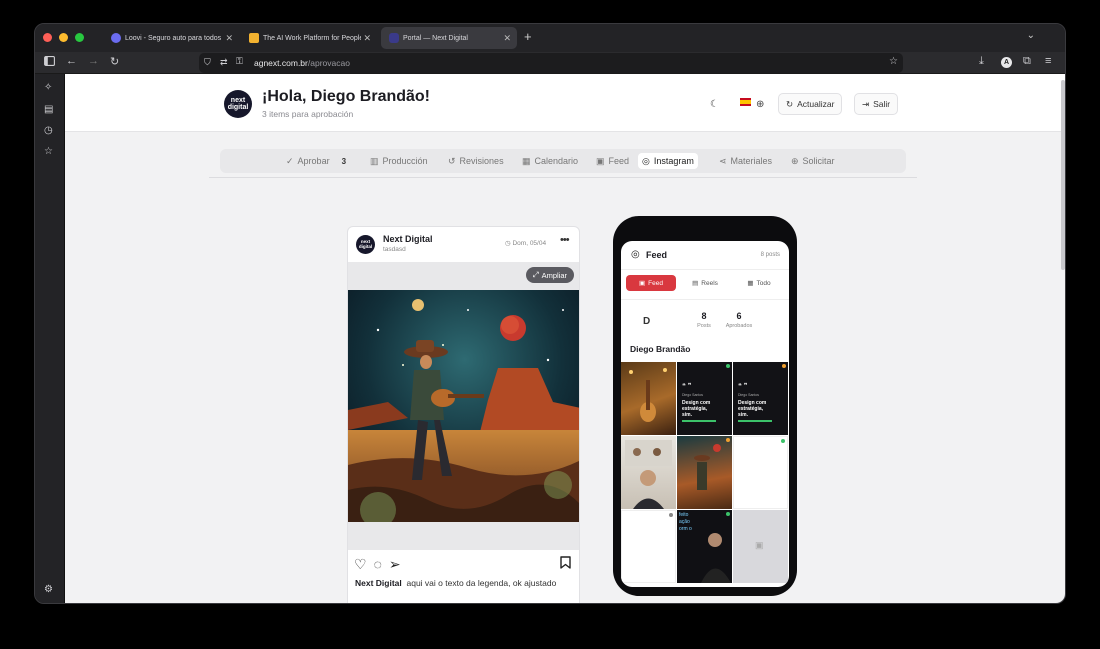 This screenshot has width=1100, height=649. I want to click on sidebar-toggle-icon, so click(49, 62).